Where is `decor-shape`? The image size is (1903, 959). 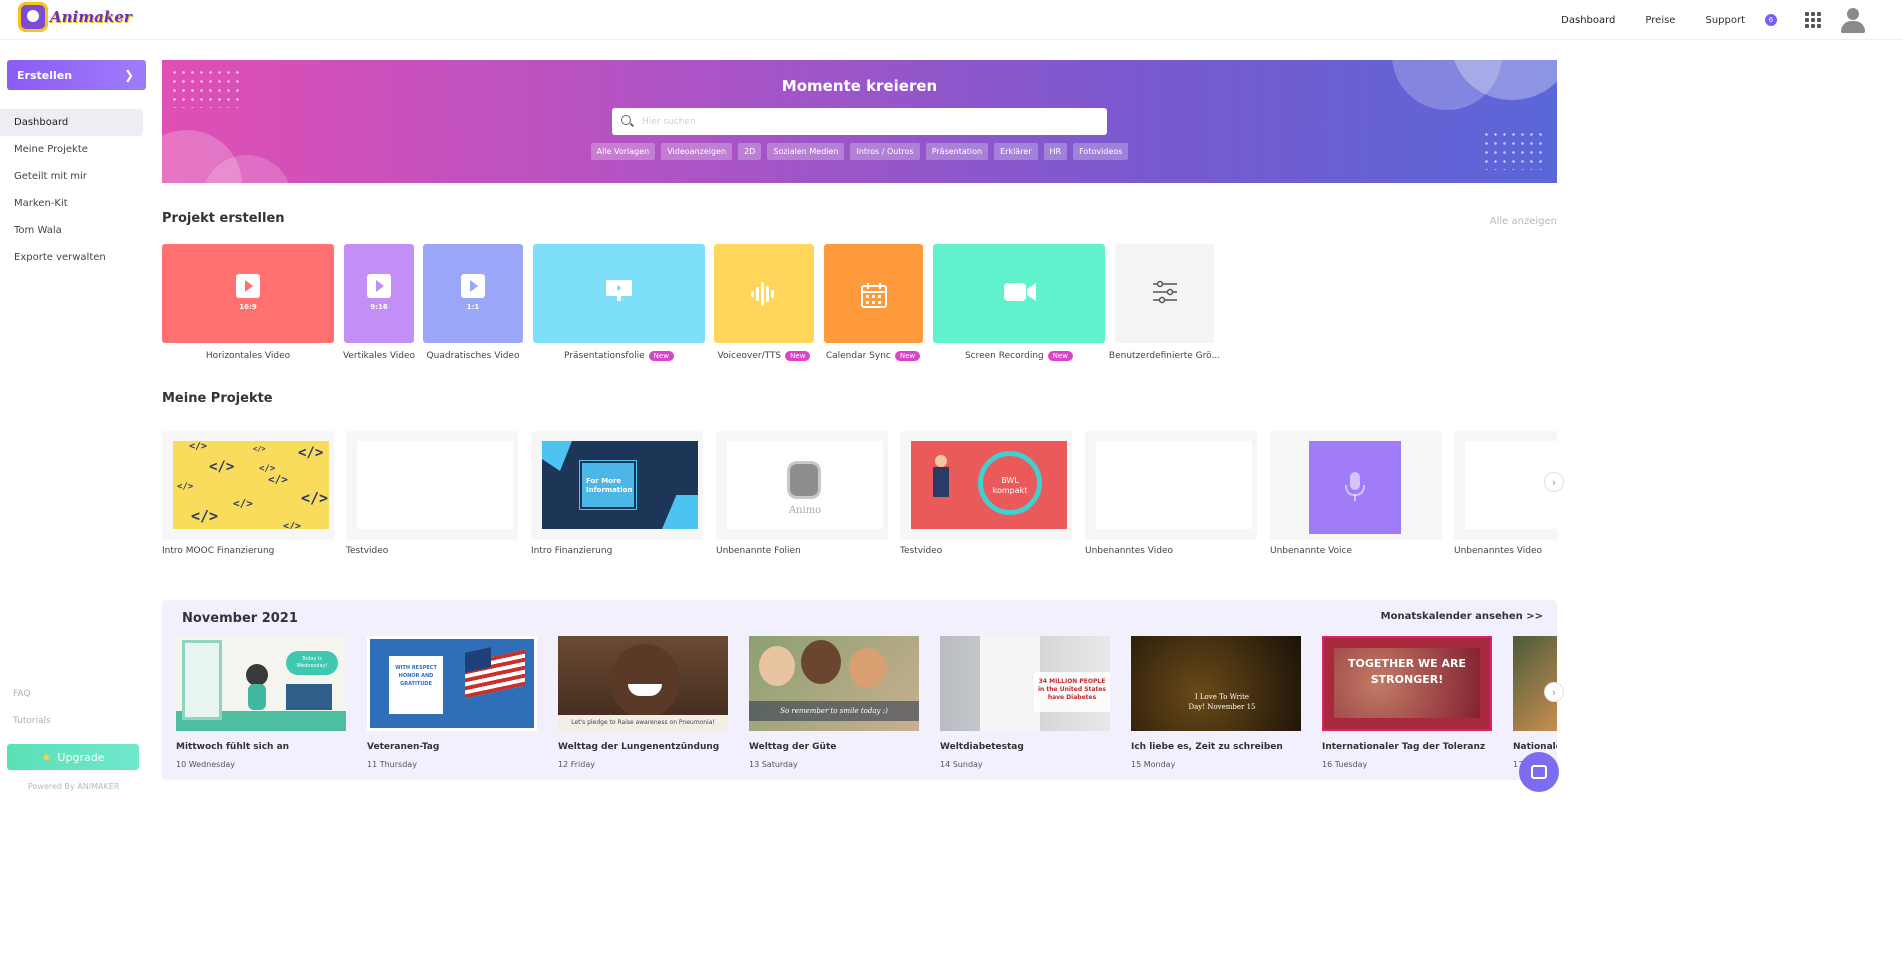
decor-shape is located at coordinates (557, 456).